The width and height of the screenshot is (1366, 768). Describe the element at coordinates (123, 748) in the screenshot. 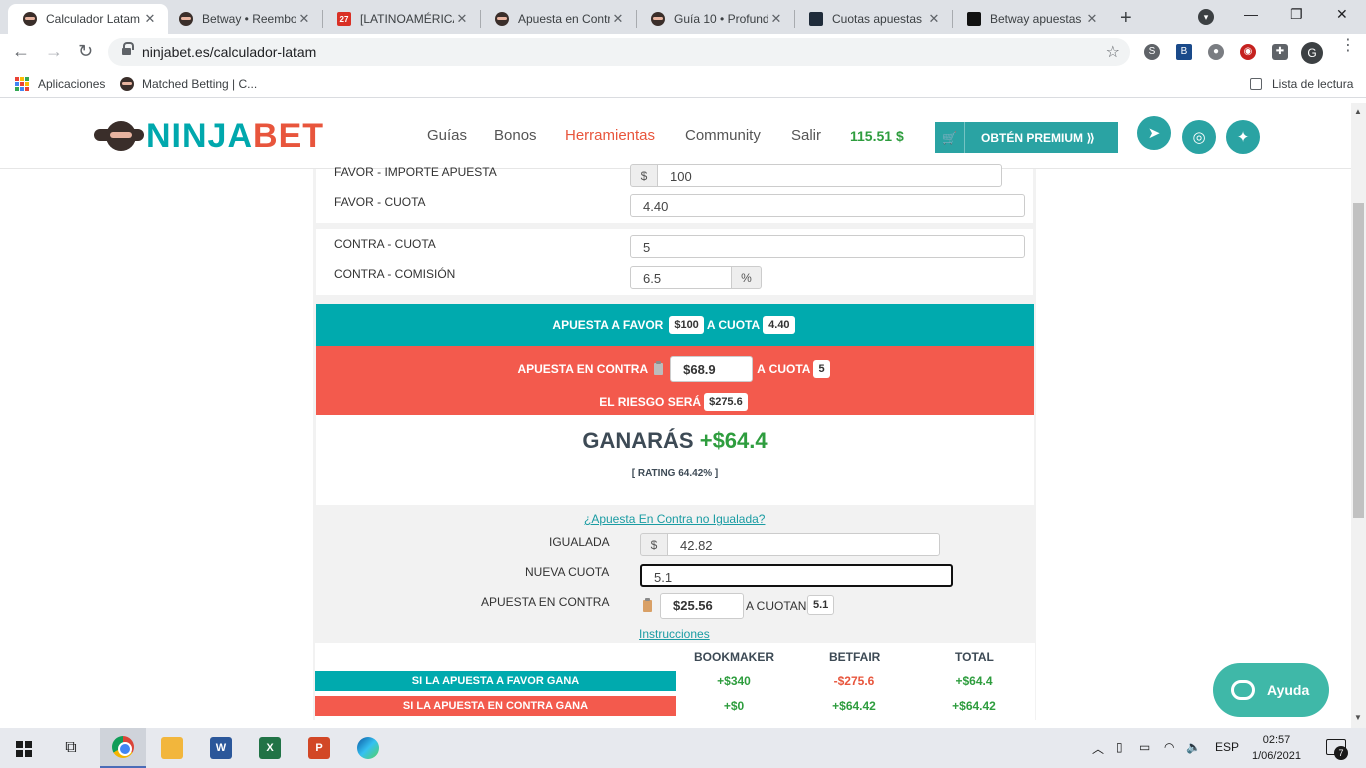

I see `taskbar-chrome` at that location.